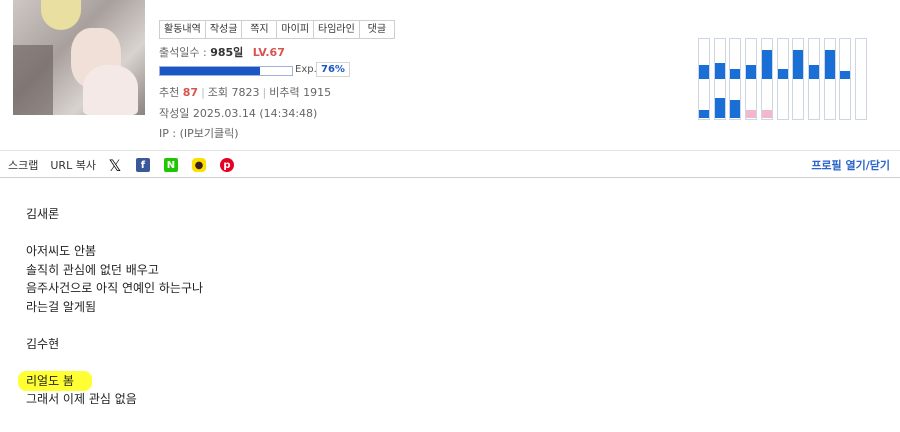 Image resolution: width=900 pixels, height=432 pixels. I want to click on ip-row: IP : (IP보기클릭), so click(199, 133).